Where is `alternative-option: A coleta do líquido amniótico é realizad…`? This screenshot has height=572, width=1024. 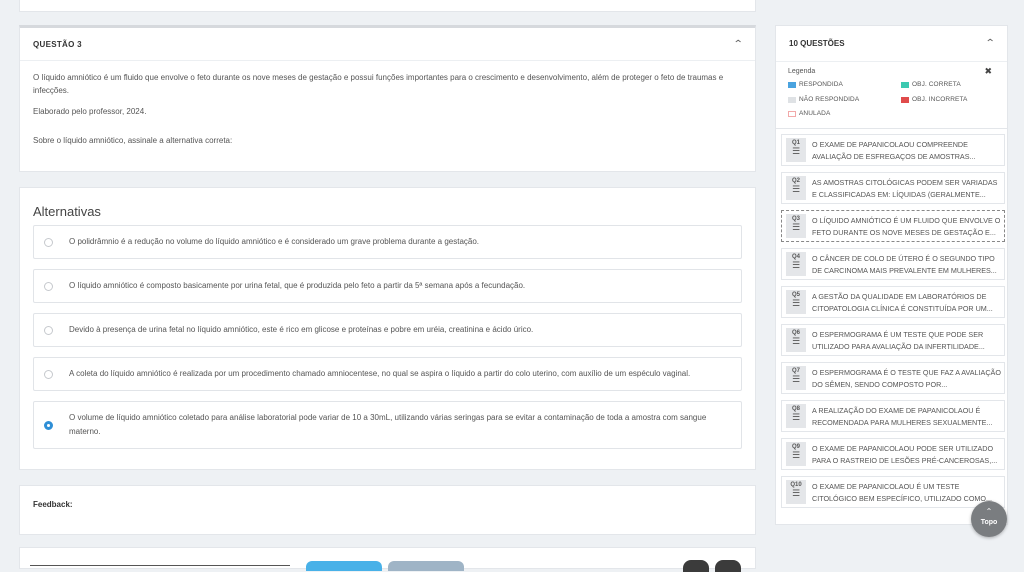 alternative-option: A coleta do líquido amniótico é realizad… is located at coordinates (387, 374).